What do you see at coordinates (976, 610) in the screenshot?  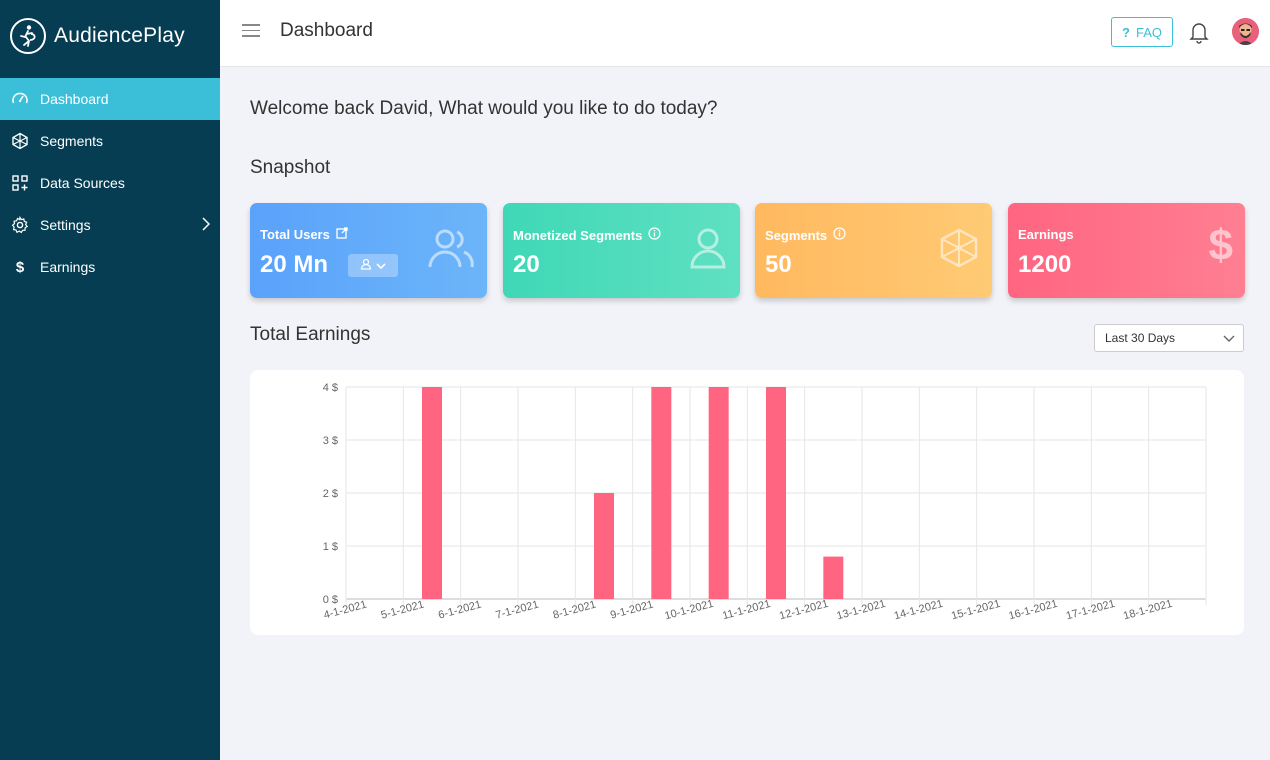 I see `x-tick-label: 15-1-2021` at bounding box center [976, 610].